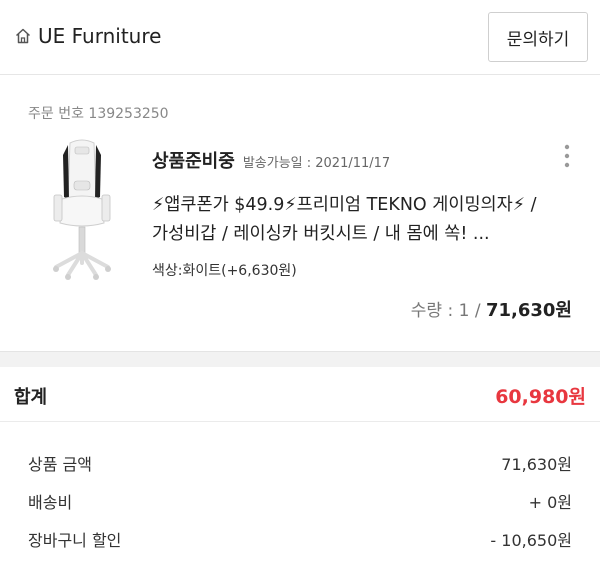 Image resolution: width=600 pixels, height=580 pixels. I want to click on ship-date: 발송가능일 : 2021/11/17, so click(316, 163).